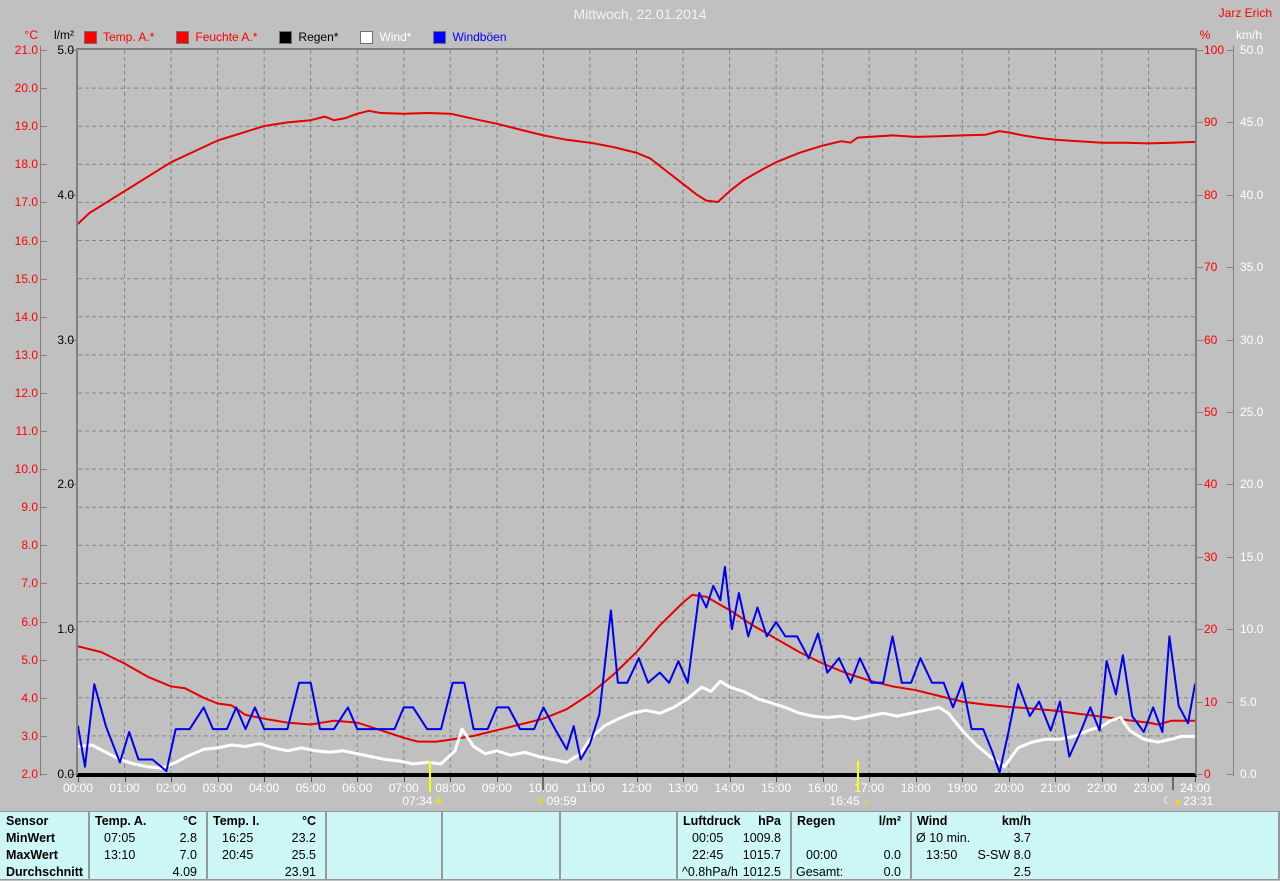 This screenshot has height=881, width=1280. What do you see at coordinates (29, 659) in the screenshot?
I see `temp-axis-tick-label: 5.0` at bounding box center [29, 659].